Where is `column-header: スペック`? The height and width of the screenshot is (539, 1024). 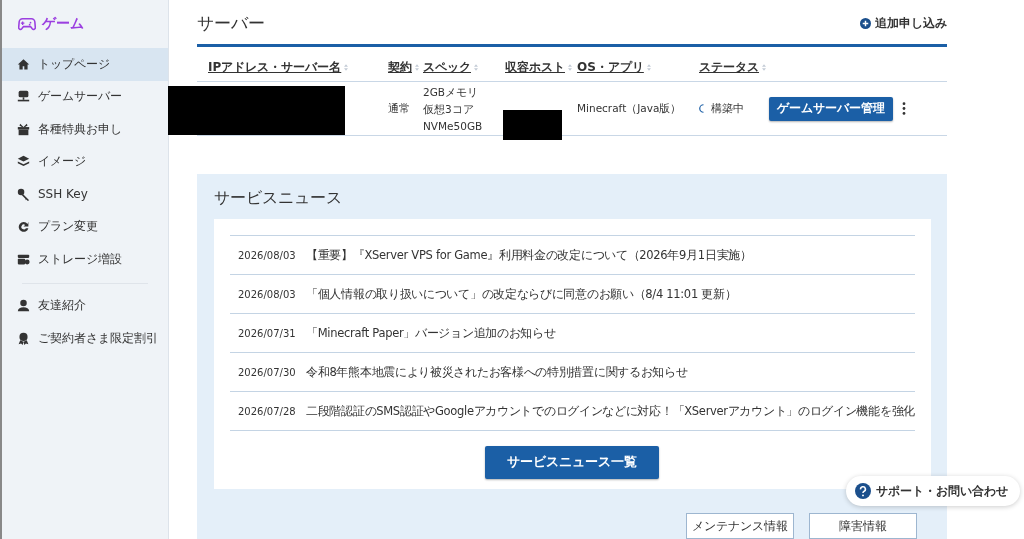
column-header: スペック is located at coordinates (447, 68).